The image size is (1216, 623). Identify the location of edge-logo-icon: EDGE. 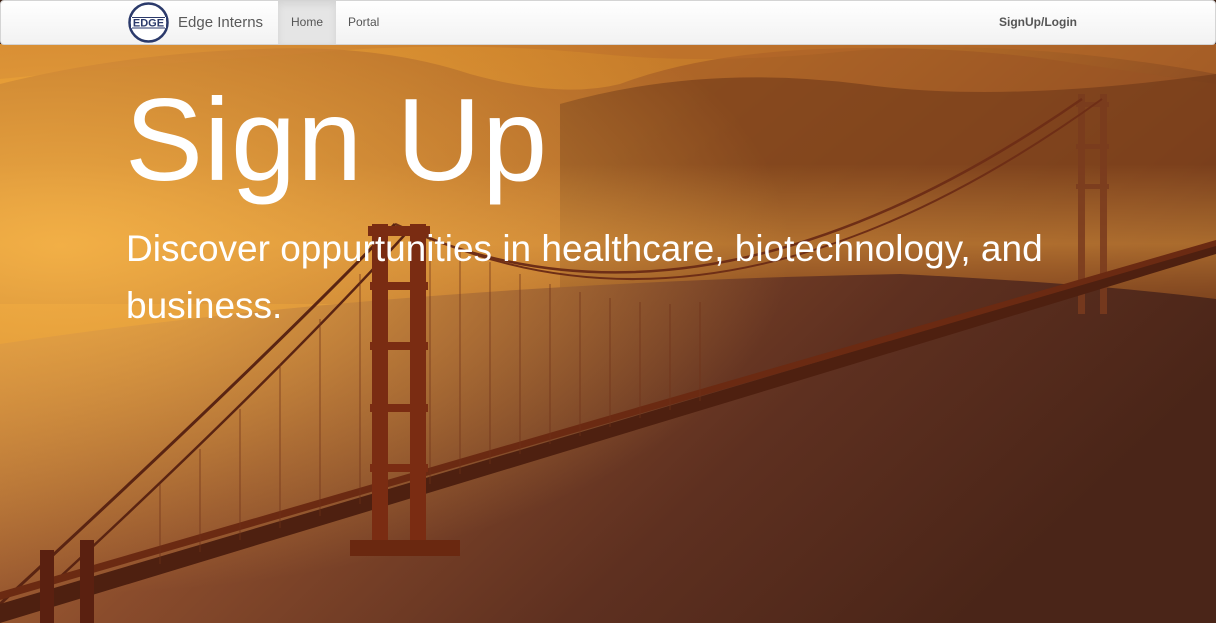
(148, 22).